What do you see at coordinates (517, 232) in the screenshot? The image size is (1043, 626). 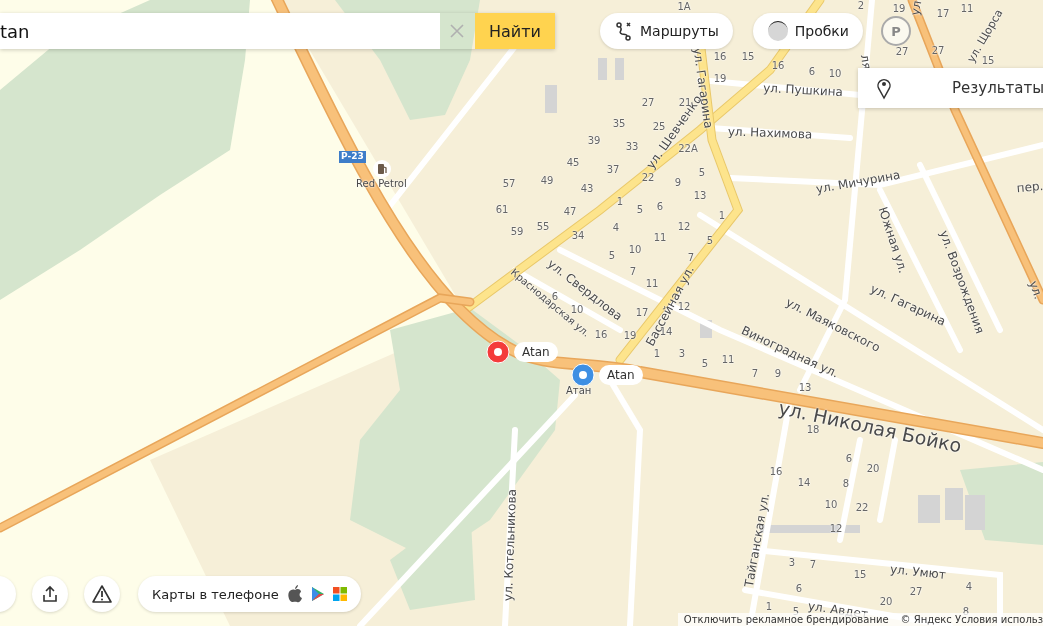 I see `house-number: 59` at bounding box center [517, 232].